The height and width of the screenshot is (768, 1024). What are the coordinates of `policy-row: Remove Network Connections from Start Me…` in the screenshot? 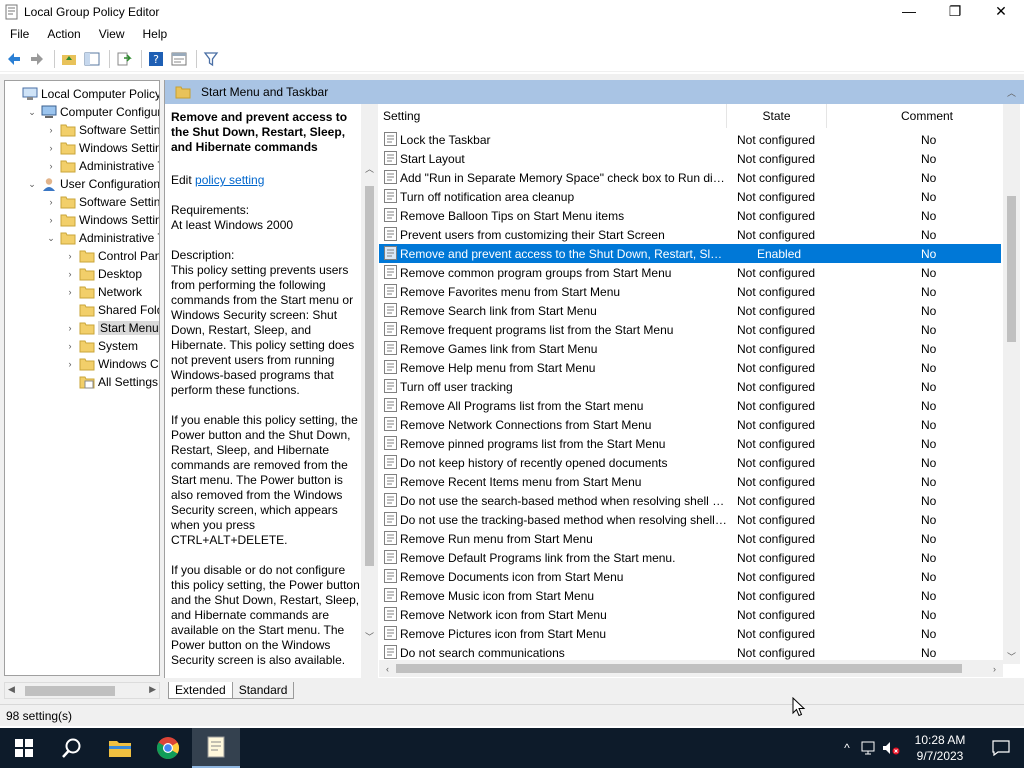 It's located at (690, 424).